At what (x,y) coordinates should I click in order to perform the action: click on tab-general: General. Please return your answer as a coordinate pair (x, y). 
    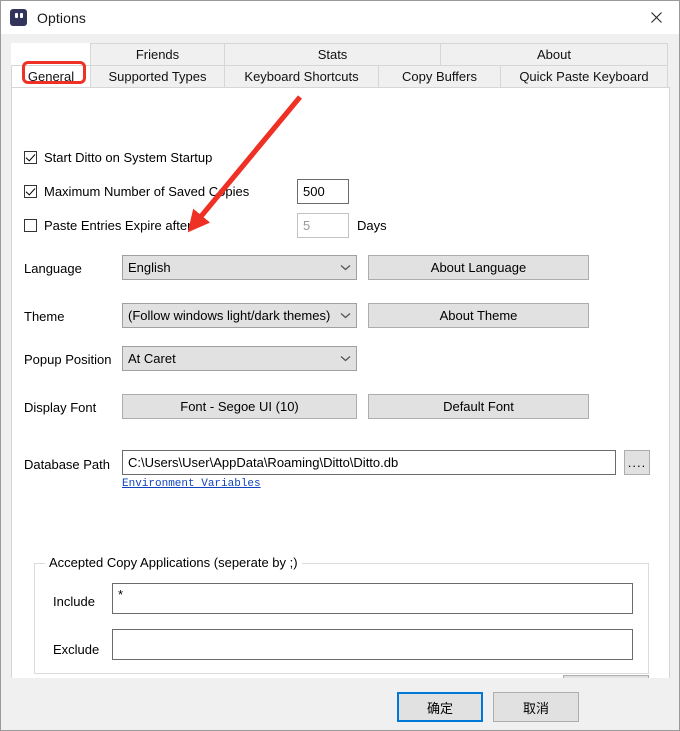
    Looking at the image, I should click on (51, 76).